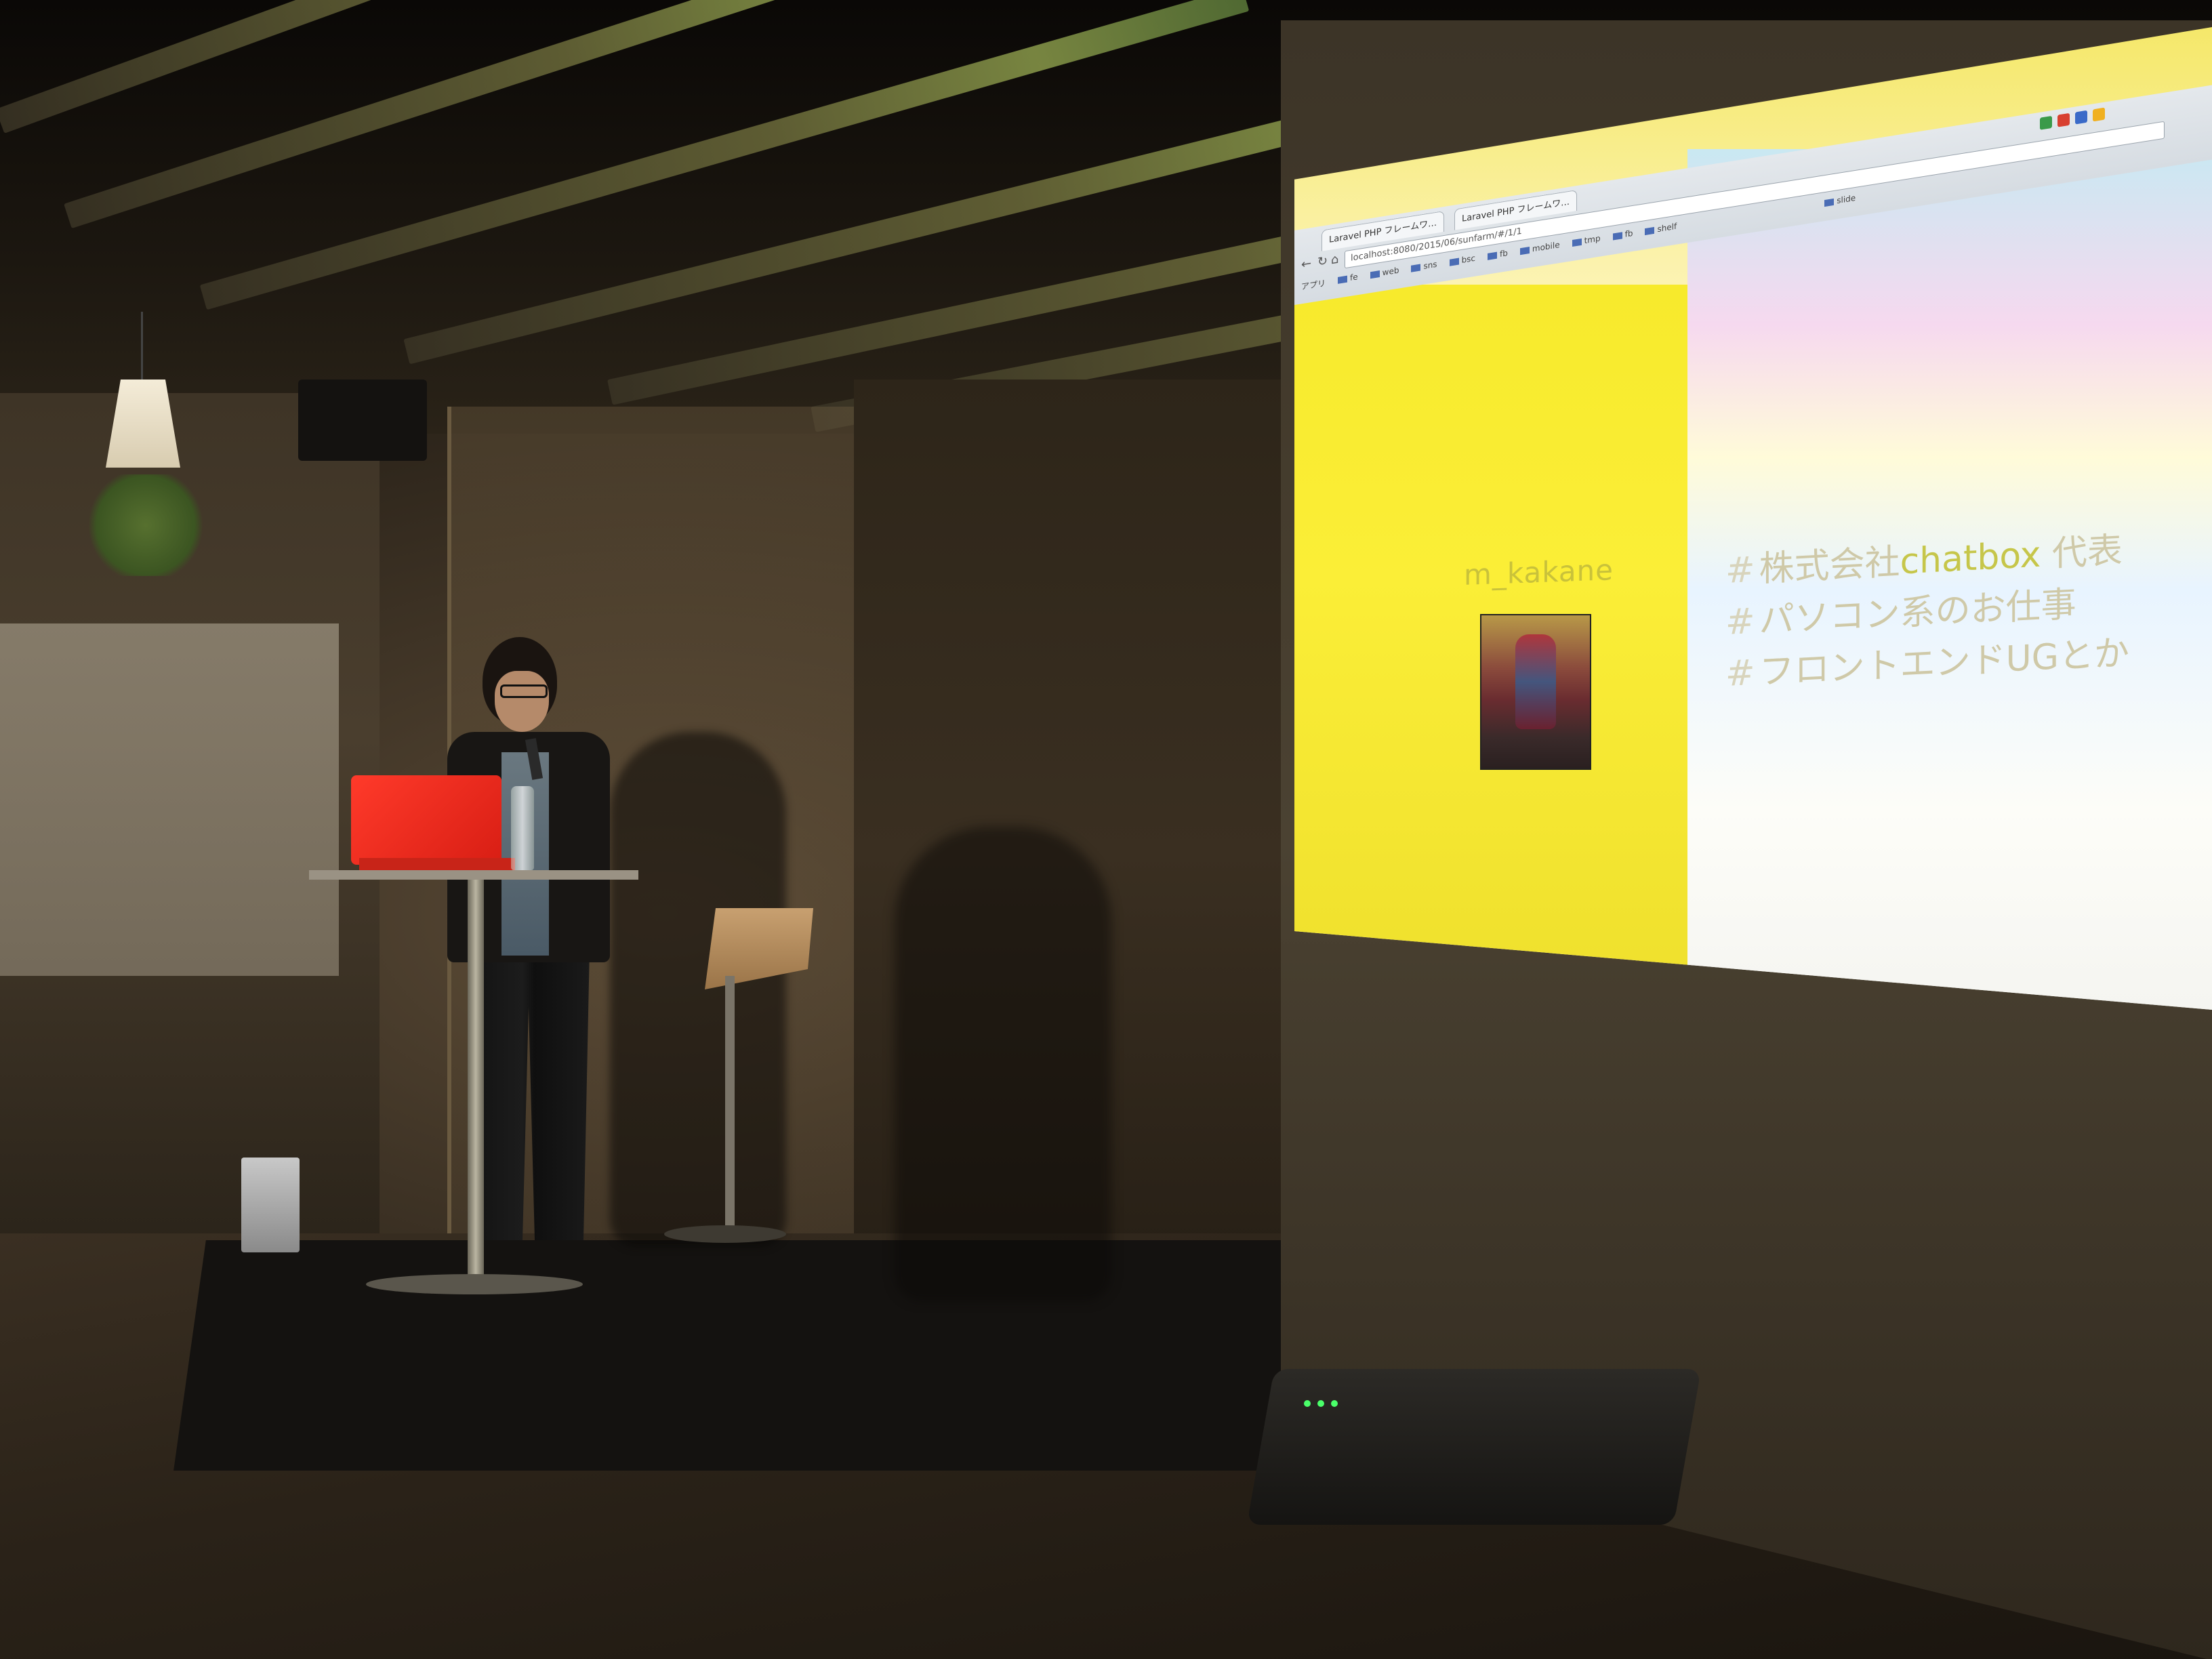  Describe the element at coordinates (730, 1104) in the screenshot. I see `bar-stool-pole` at that location.